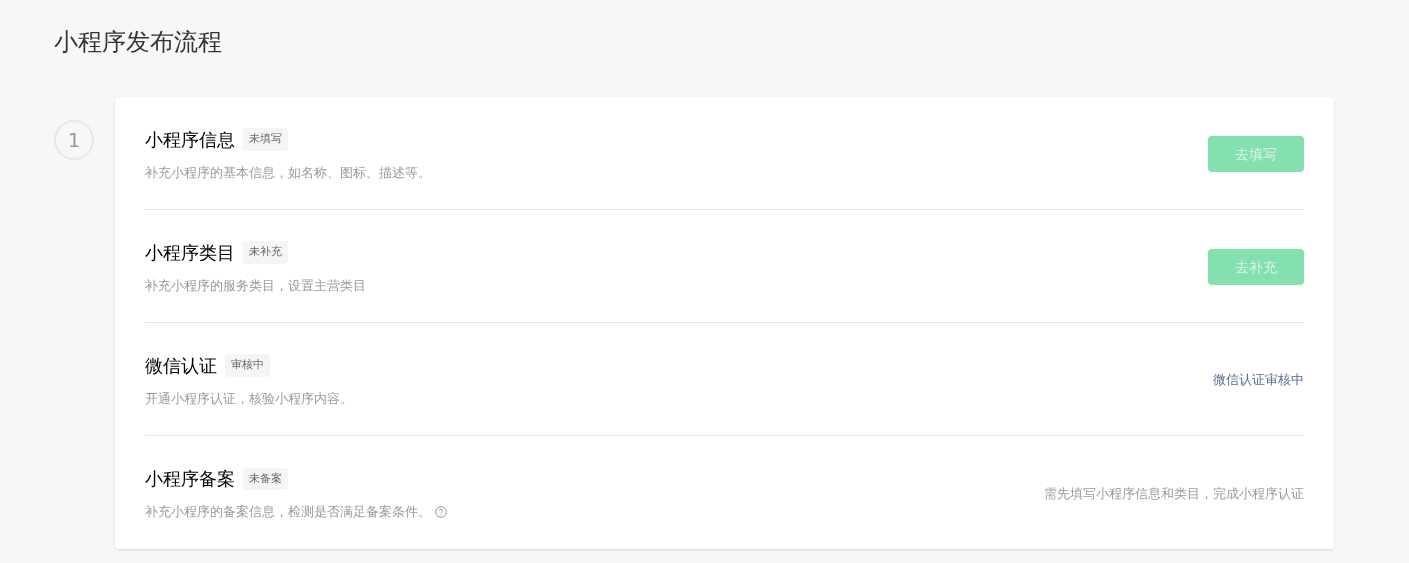  I want to click on task-description: 开通小程序认证，核验小程序内容。, so click(249, 398).